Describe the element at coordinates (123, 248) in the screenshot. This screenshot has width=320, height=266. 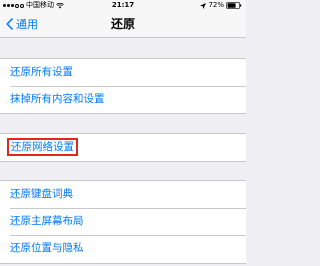
I see `reset-location-privacy-row: 还原位置与隐私` at that location.